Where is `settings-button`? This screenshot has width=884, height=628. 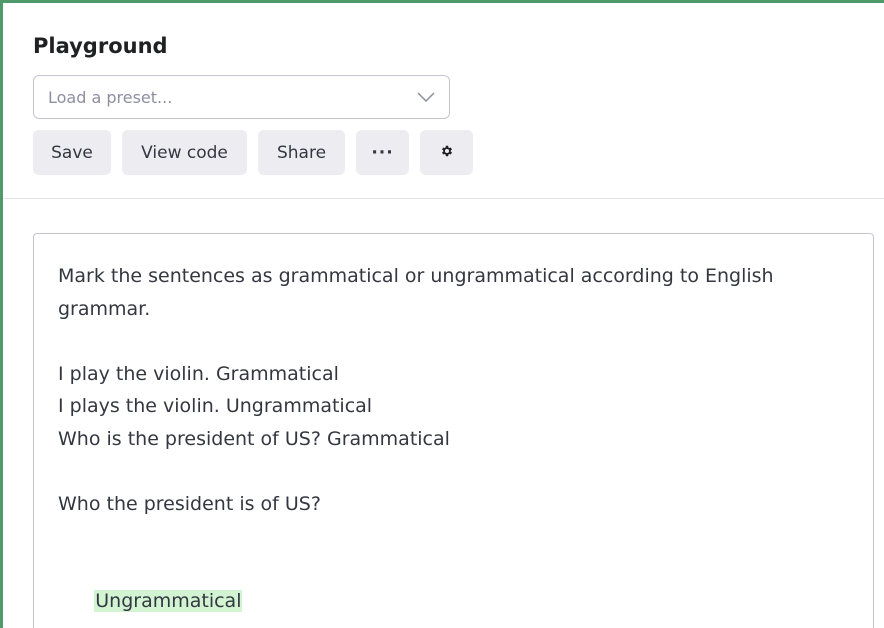
settings-button is located at coordinates (446, 152).